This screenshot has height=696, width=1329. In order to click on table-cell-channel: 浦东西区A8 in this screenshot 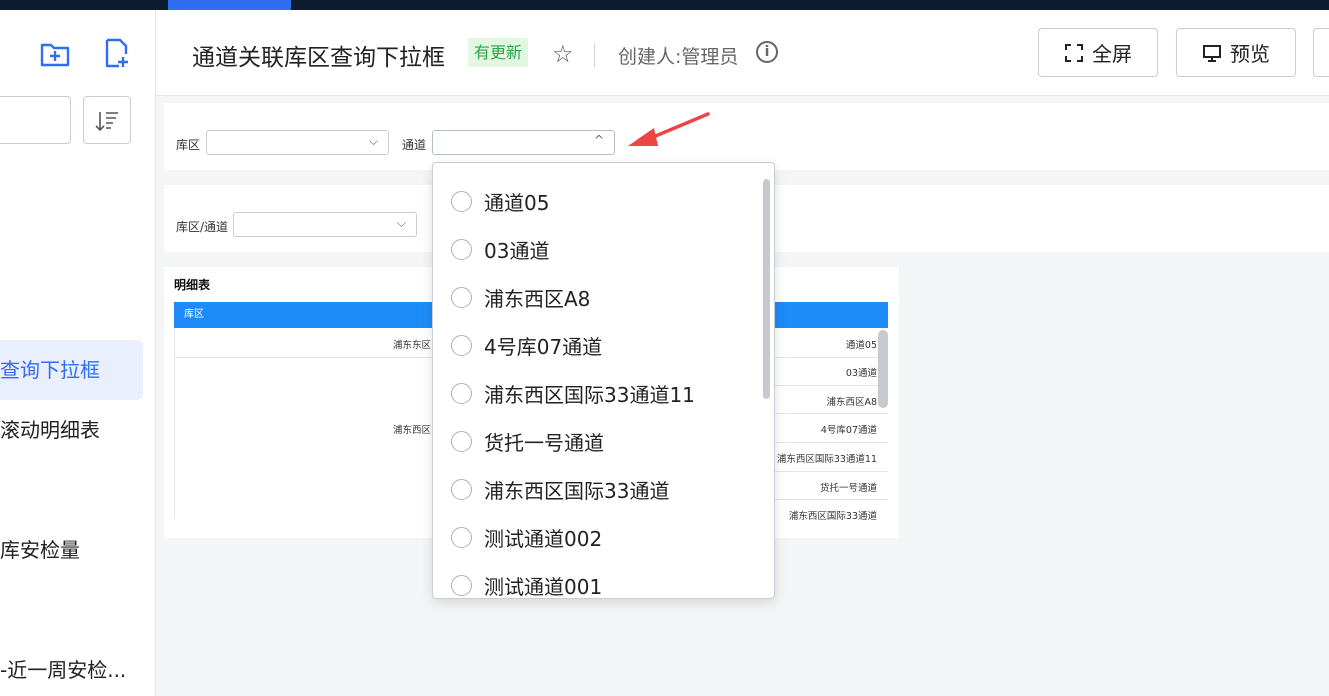, I will do `click(851, 402)`.